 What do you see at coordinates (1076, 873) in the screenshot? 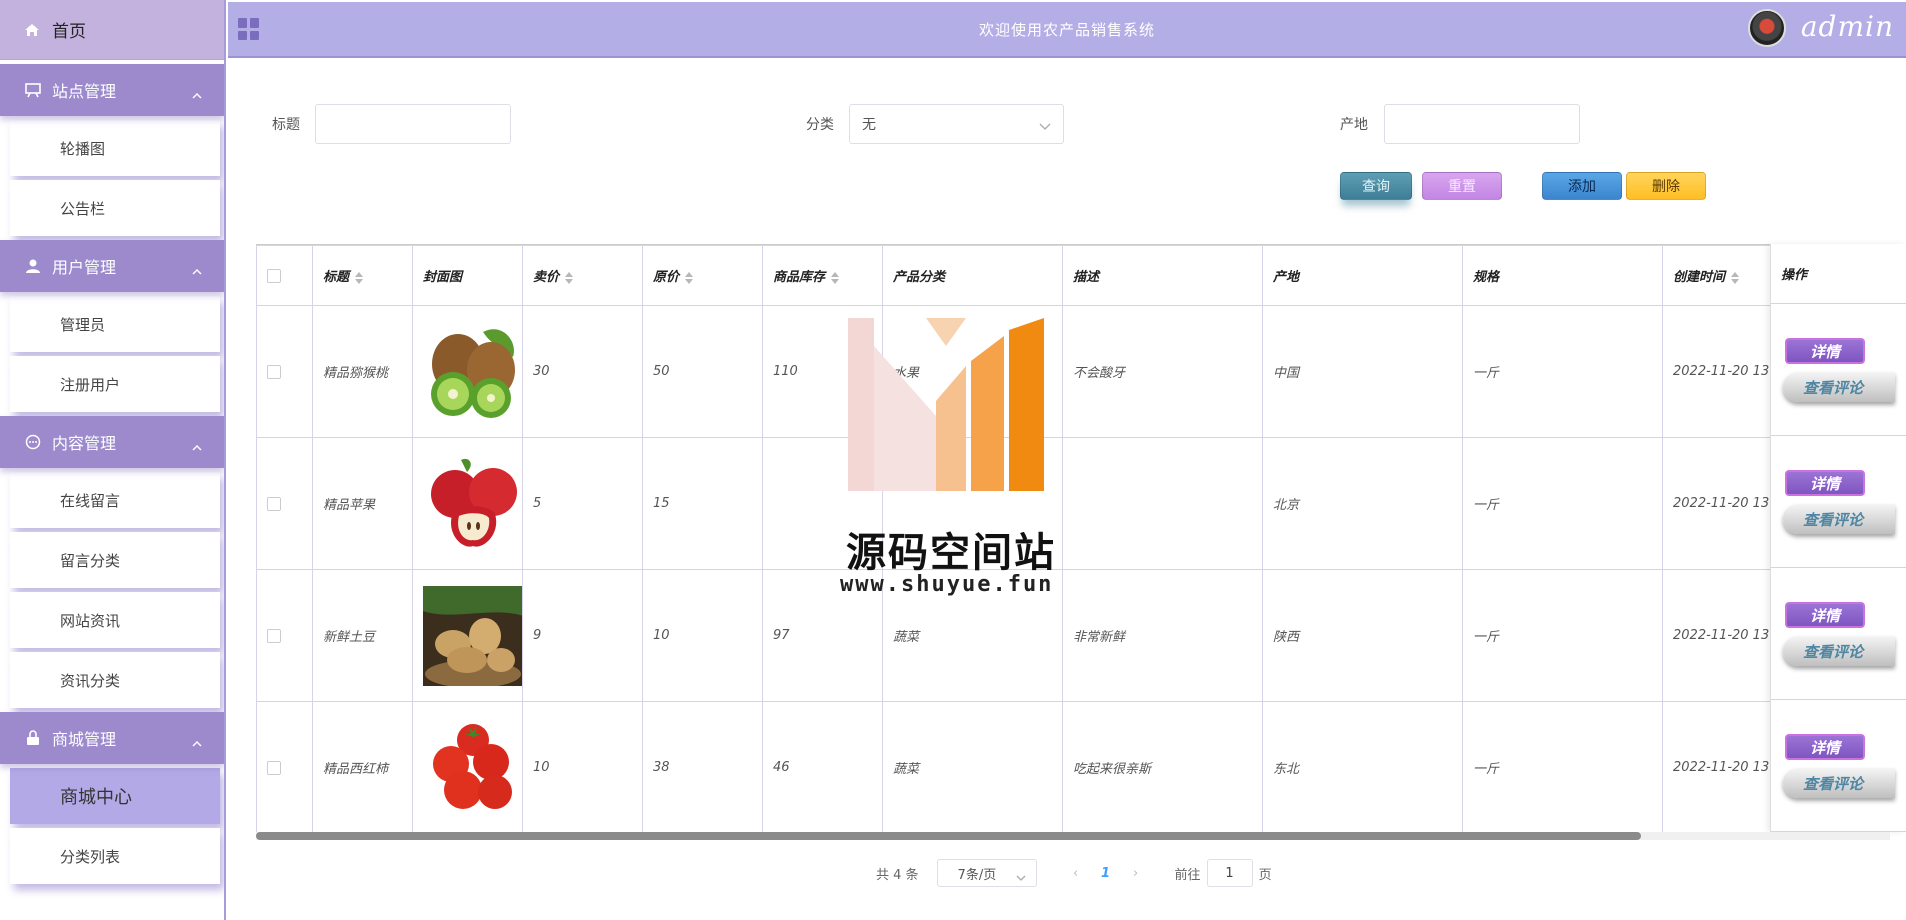
I see `prev-page-icon: ‹` at bounding box center [1076, 873].